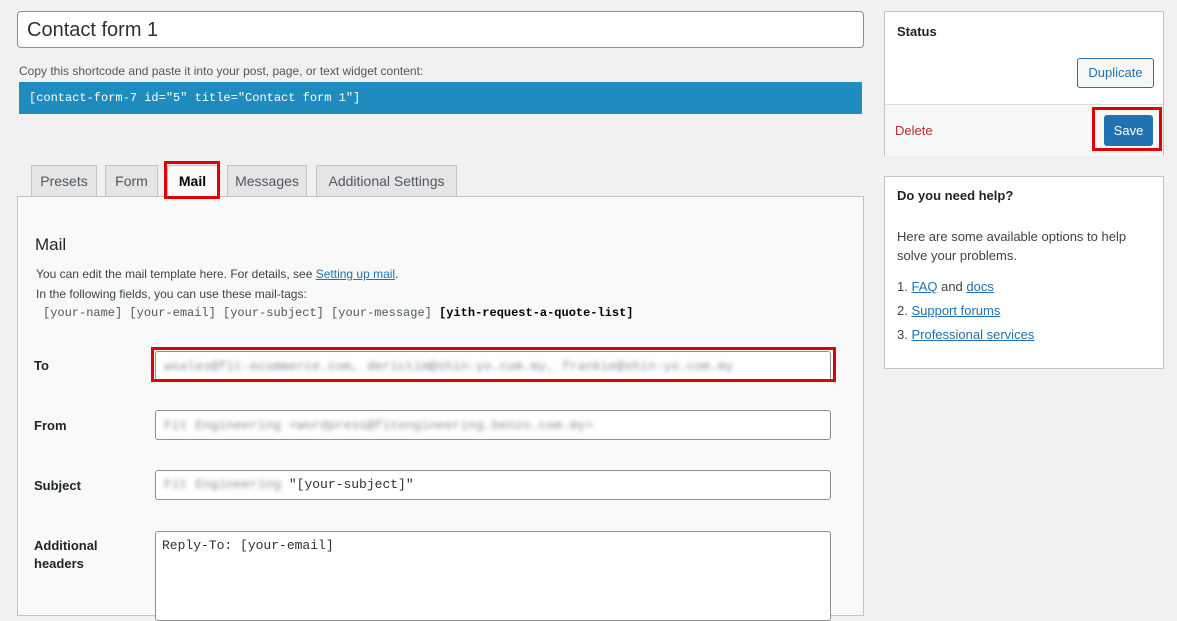 The image size is (1177, 621). What do you see at coordinates (902, 310) in the screenshot?
I see `help-item-2-number: 2.` at bounding box center [902, 310].